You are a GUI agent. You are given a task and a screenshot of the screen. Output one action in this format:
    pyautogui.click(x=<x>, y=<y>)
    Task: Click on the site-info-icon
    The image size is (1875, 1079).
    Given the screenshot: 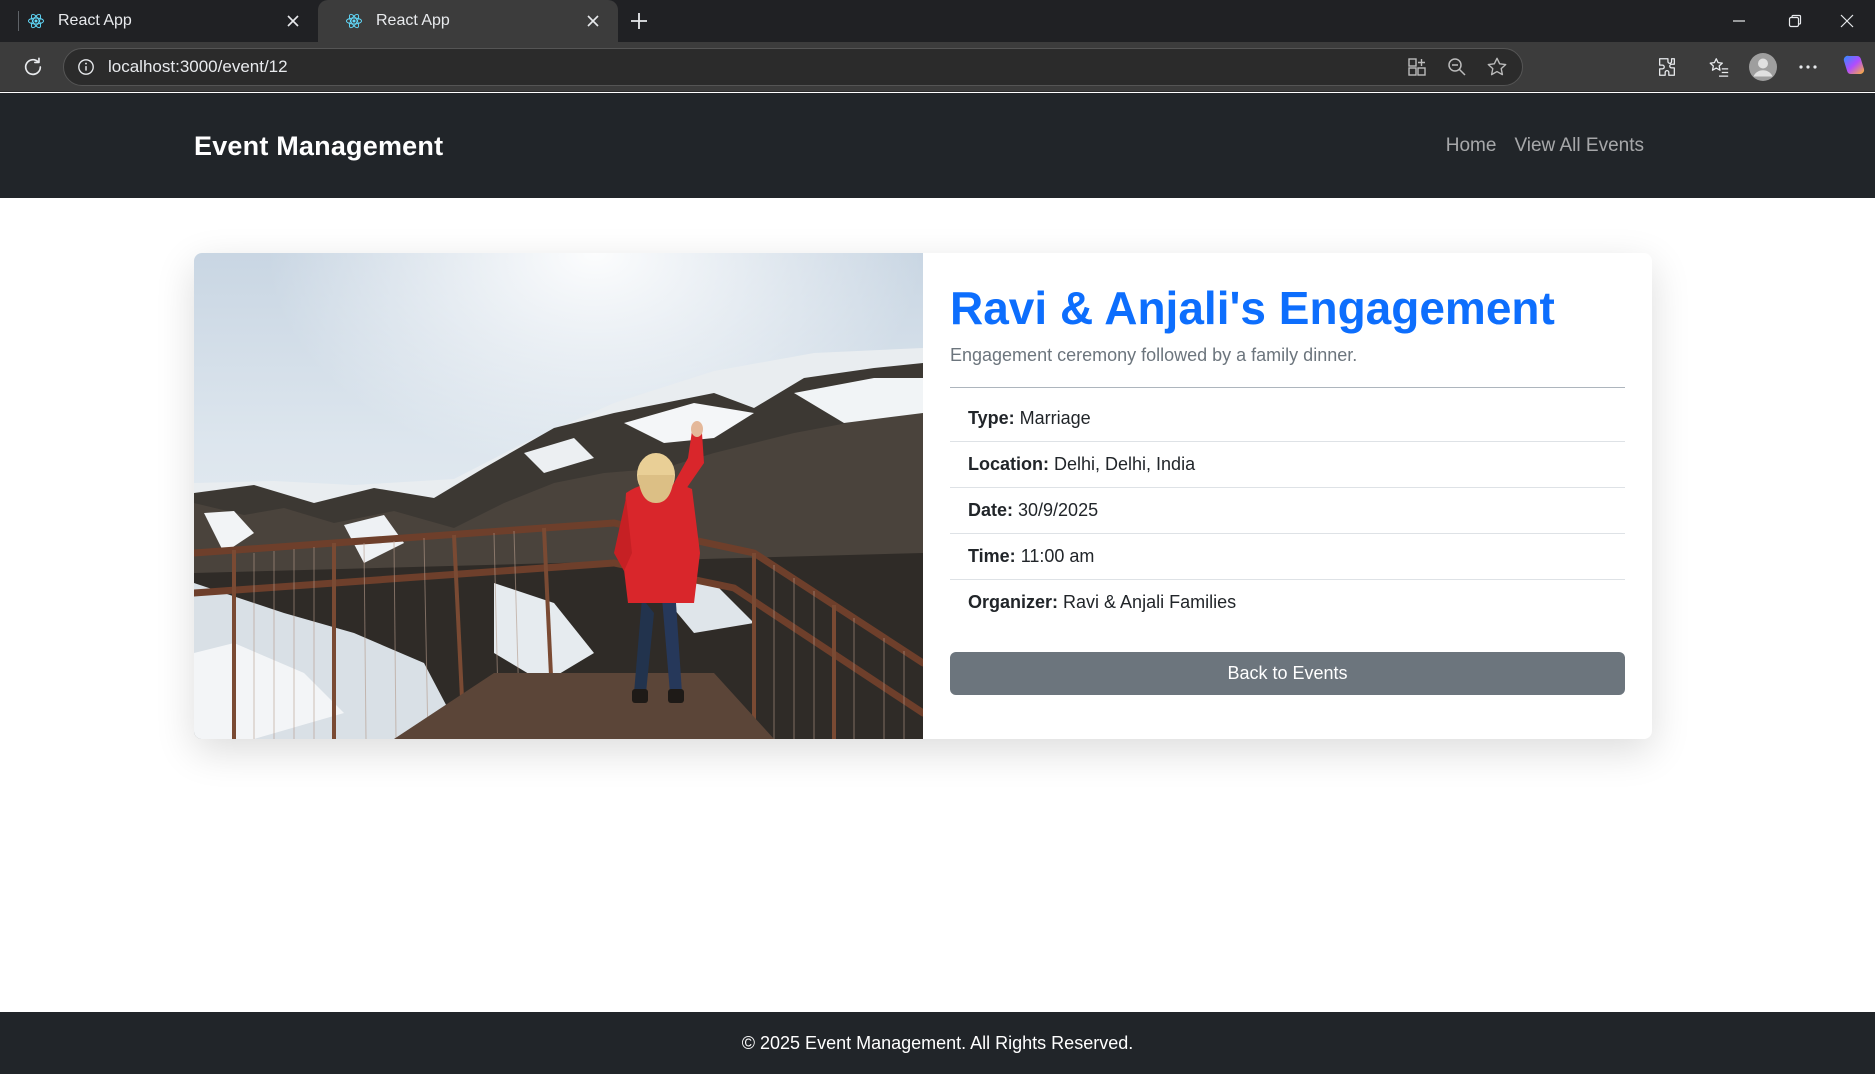 What is the action you would take?
    pyautogui.click(x=86, y=67)
    